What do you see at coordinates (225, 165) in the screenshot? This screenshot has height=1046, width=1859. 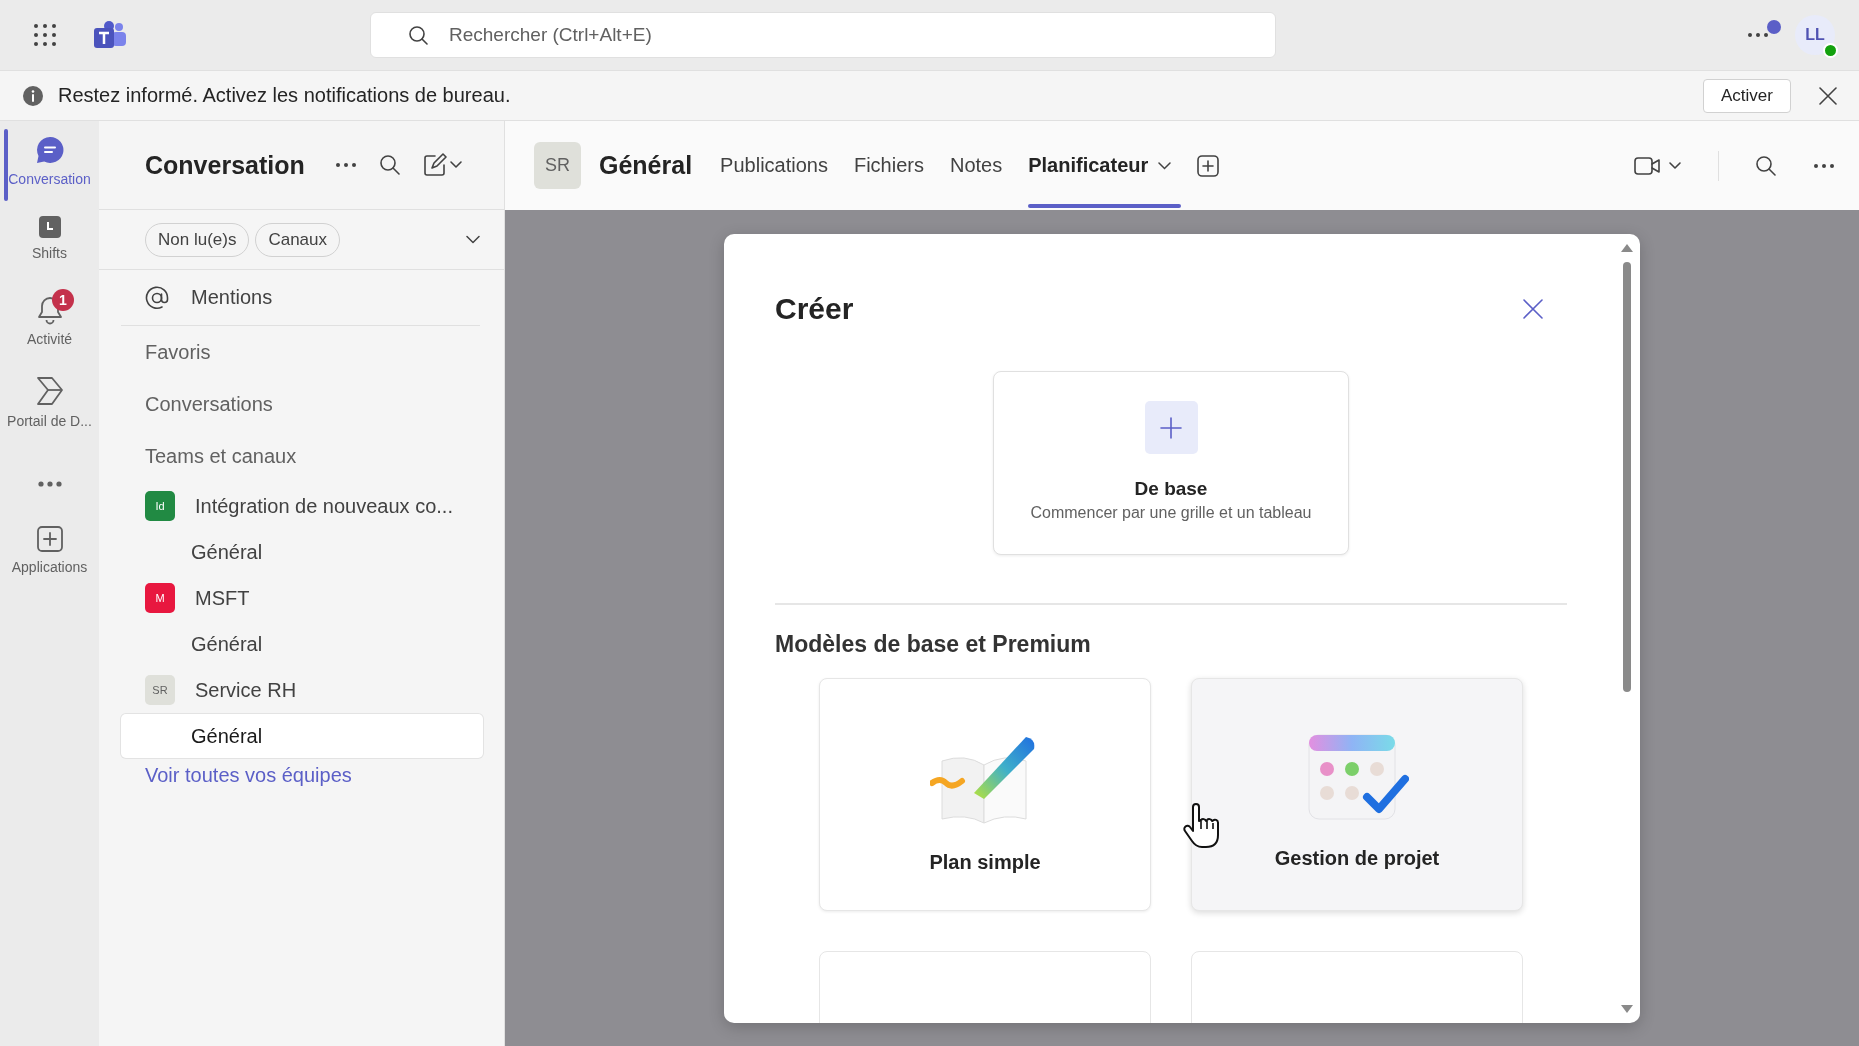 I see `sidebar-title: Conversation` at bounding box center [225, 165].